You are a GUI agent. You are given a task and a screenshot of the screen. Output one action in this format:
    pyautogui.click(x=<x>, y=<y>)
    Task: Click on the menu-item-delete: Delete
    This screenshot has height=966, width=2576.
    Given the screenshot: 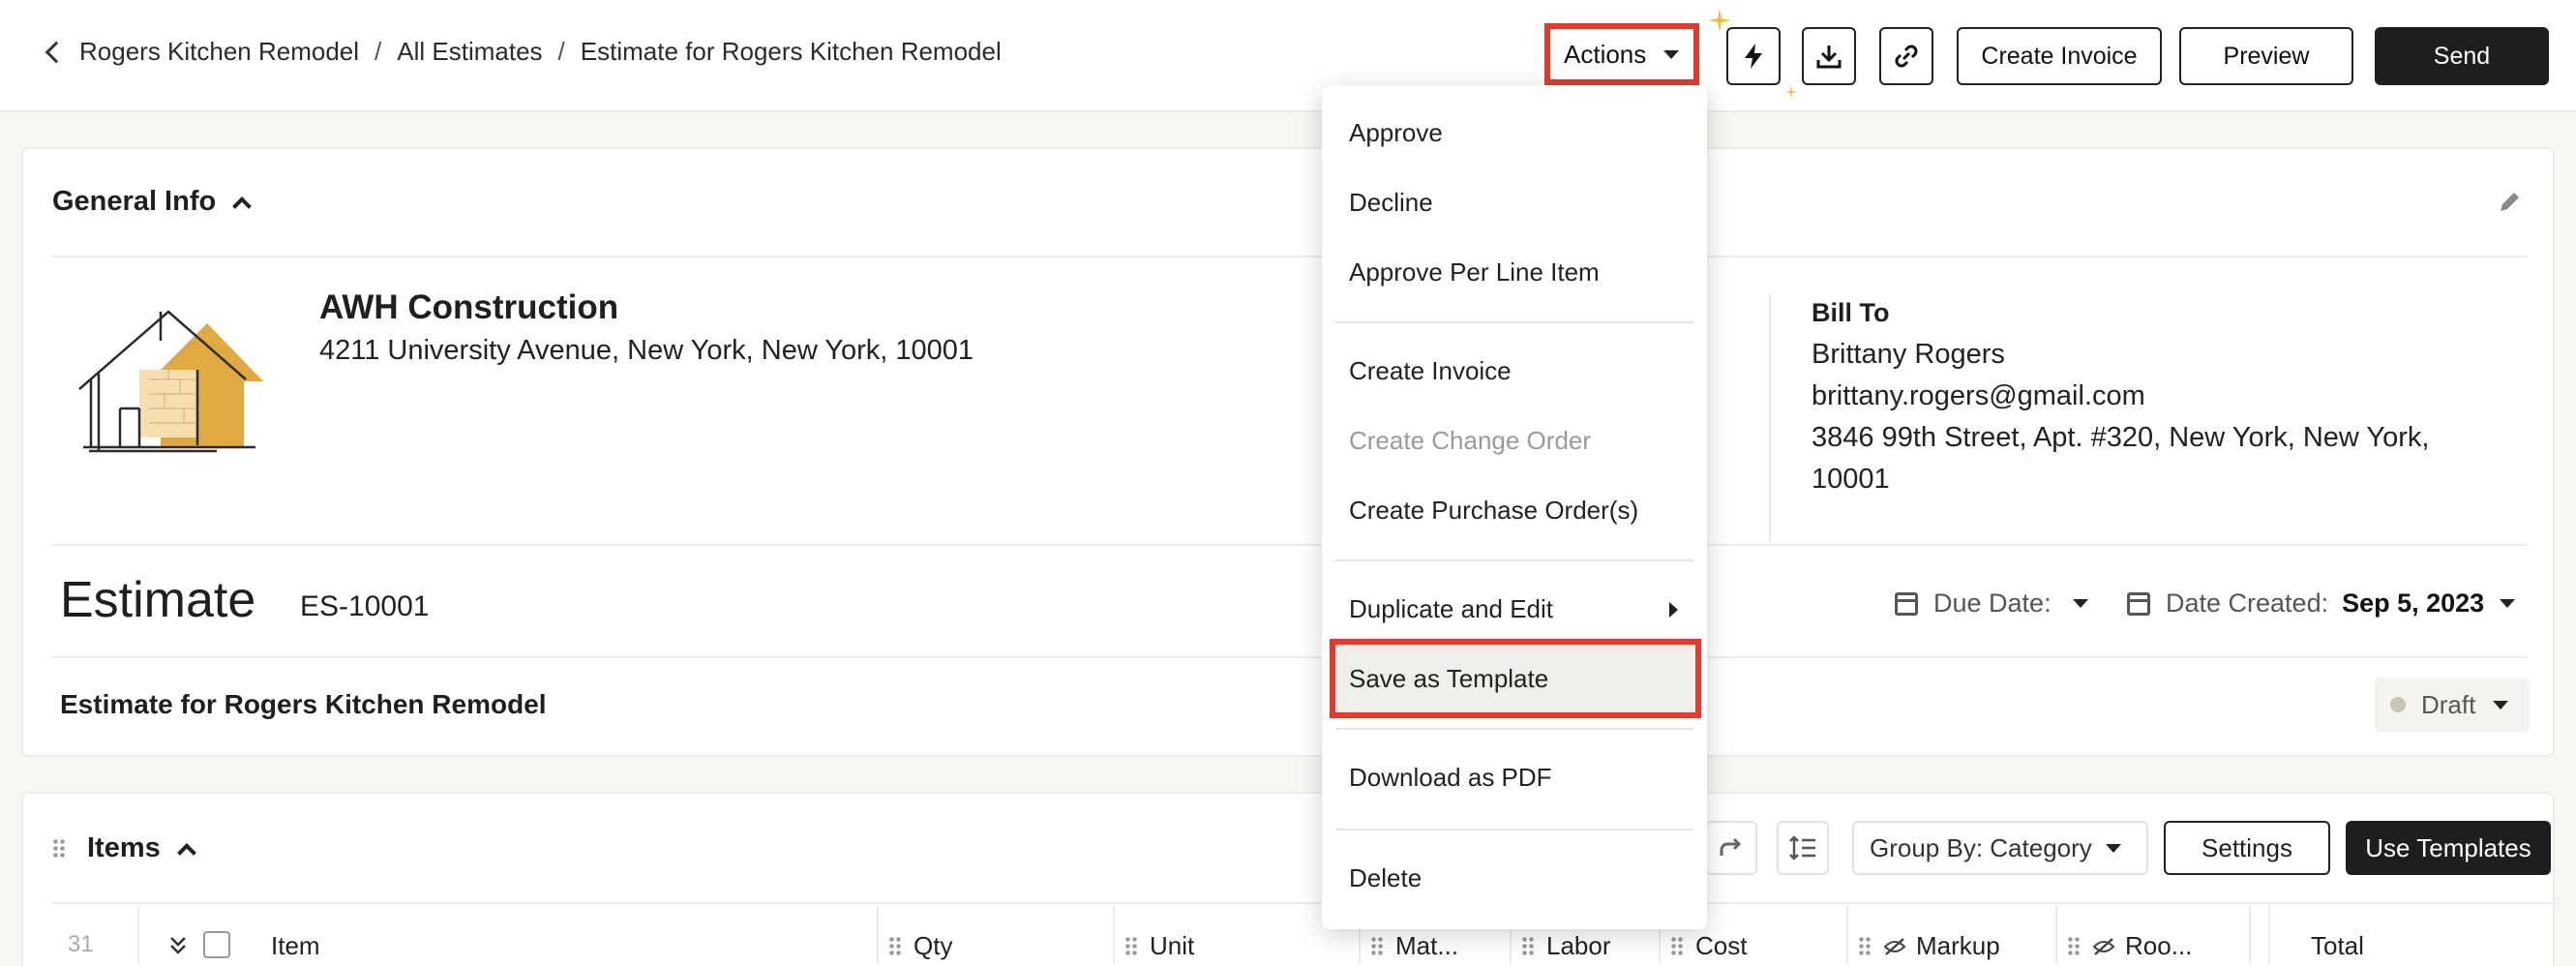 What is the action you would take?
    pyautogui.click(x=1385, y=878)
    